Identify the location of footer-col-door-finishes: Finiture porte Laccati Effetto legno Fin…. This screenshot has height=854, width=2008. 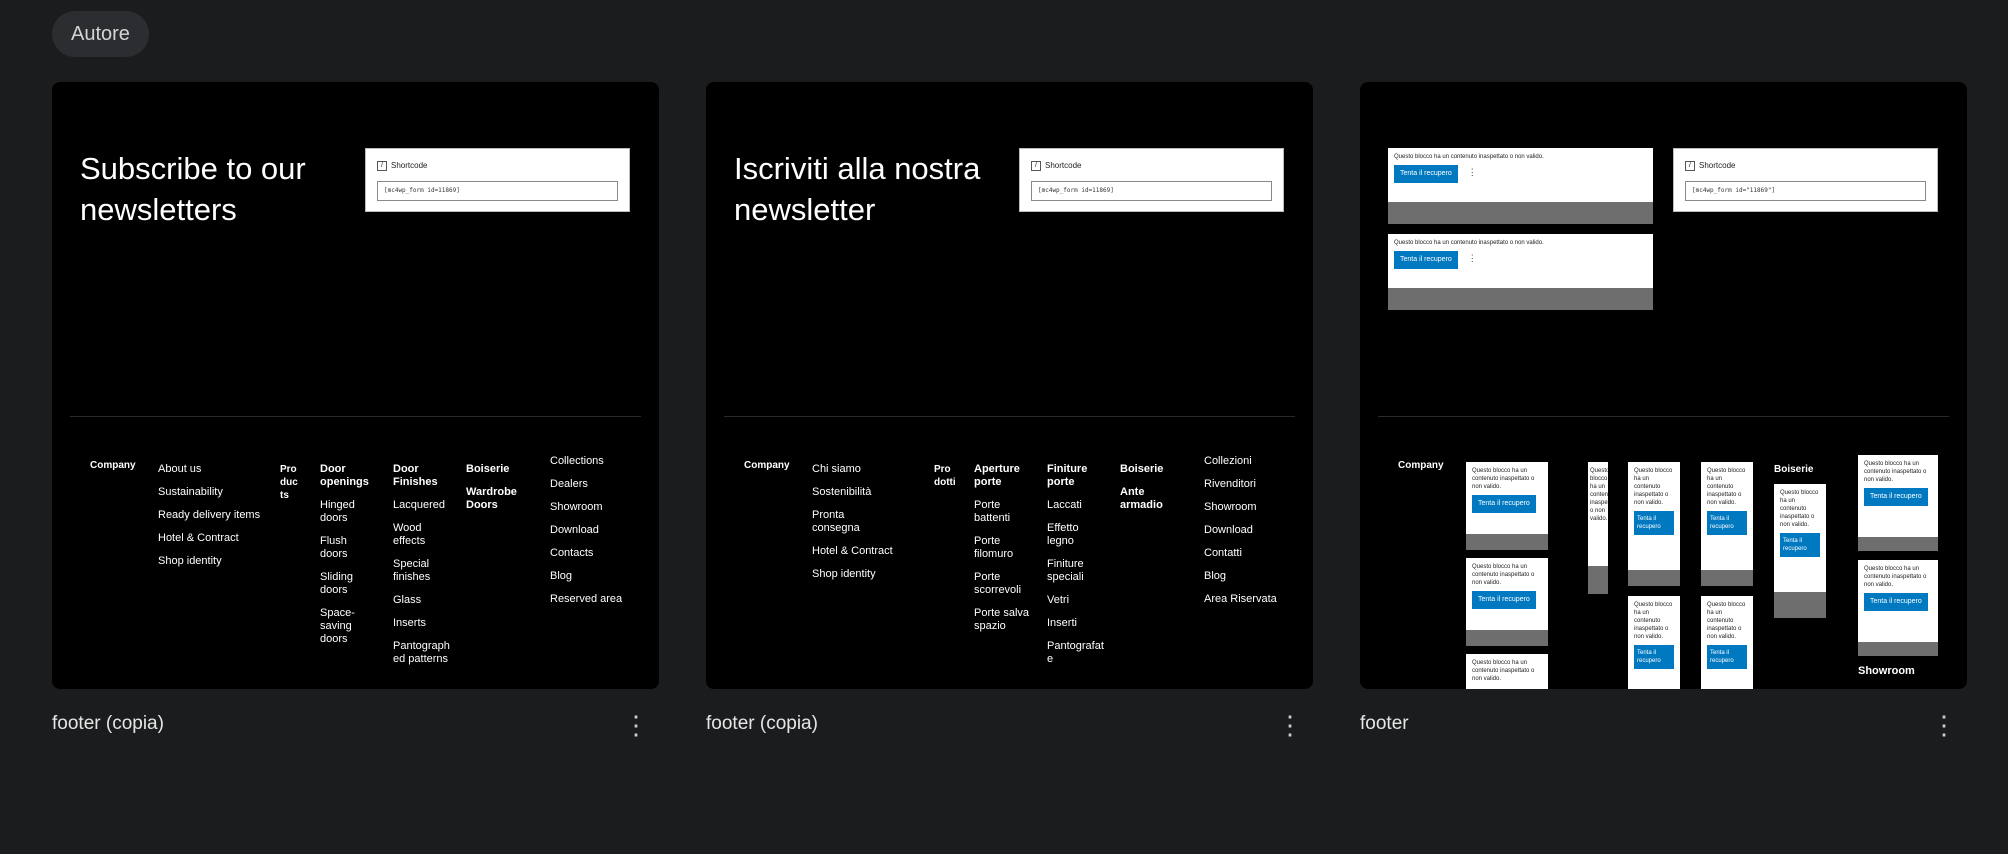
(1075, 564).